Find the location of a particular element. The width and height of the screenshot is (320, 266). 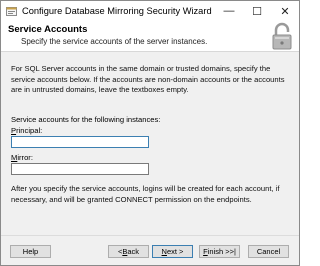

page-title: Service Accounts is located at coordinates (48, 29).